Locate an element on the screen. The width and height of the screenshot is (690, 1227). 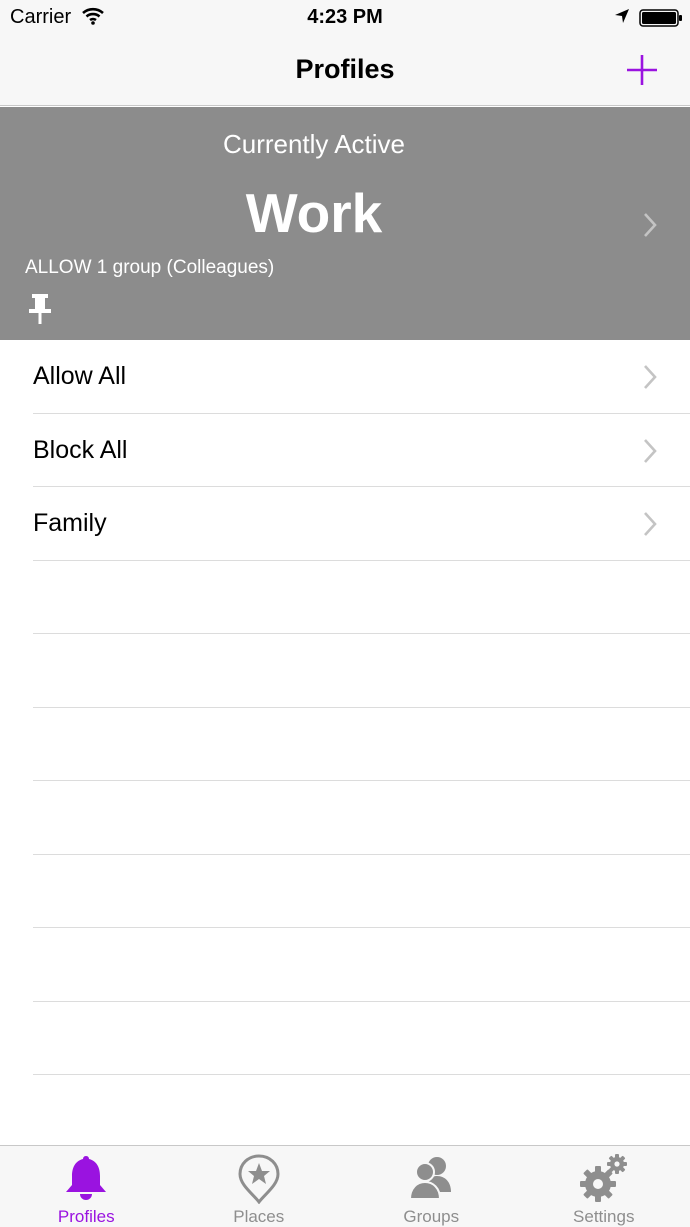
active-profile-name: Work is located at coordinates (314, 213).